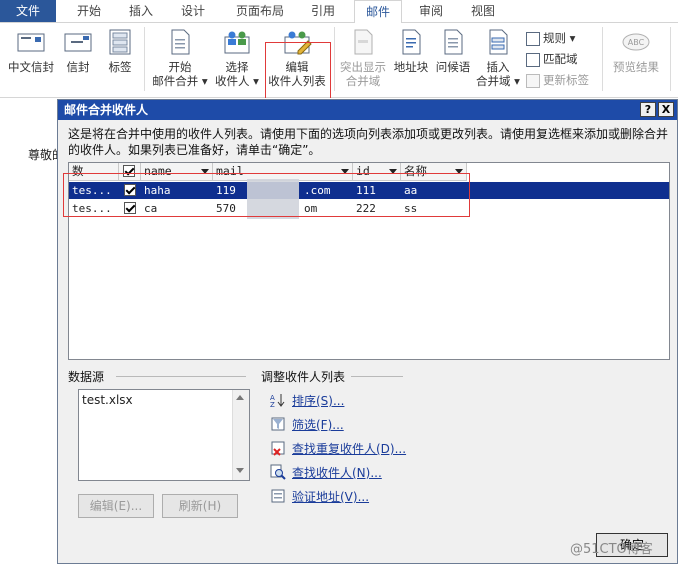 The image size is (678, 564). I want to click on dialog-title: 邮件合并收件人, so click(106, 110).